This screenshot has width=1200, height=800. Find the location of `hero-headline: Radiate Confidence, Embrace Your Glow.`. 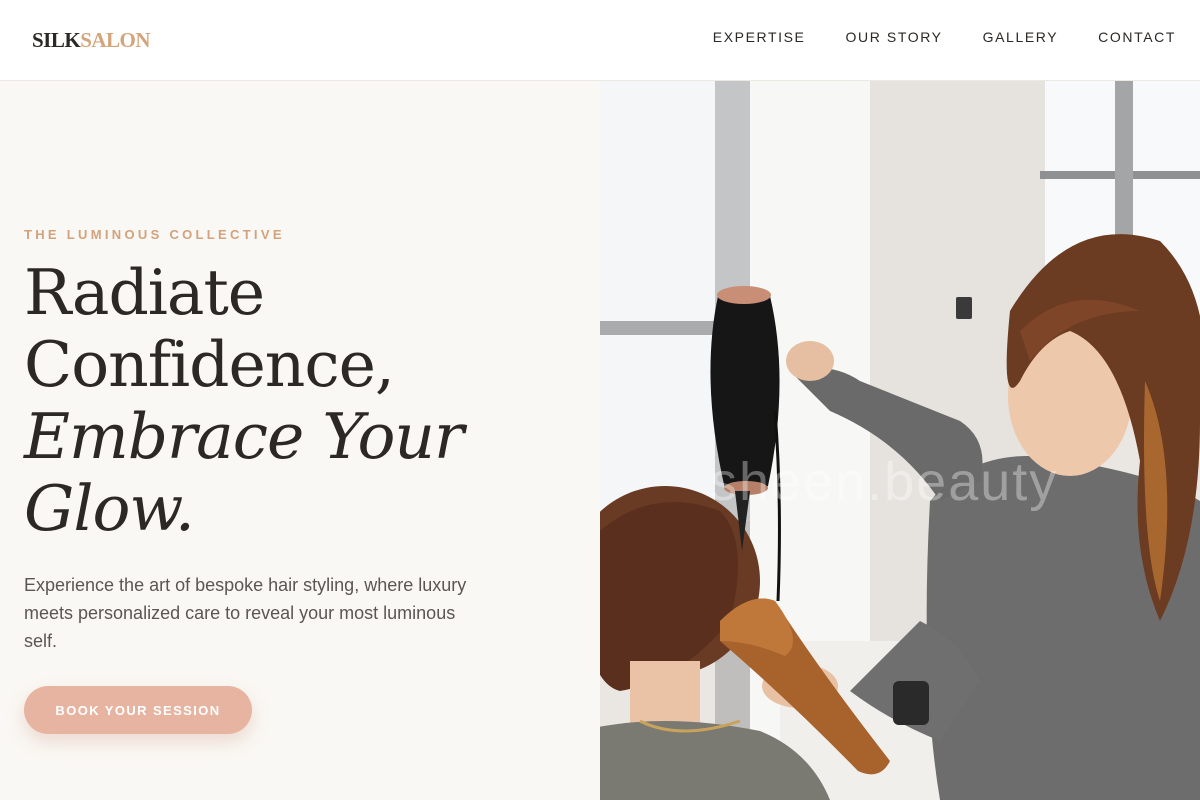

hero-headline: Radiate Confidence, Embrace Your Glow. is located at coordinates (244, 400).